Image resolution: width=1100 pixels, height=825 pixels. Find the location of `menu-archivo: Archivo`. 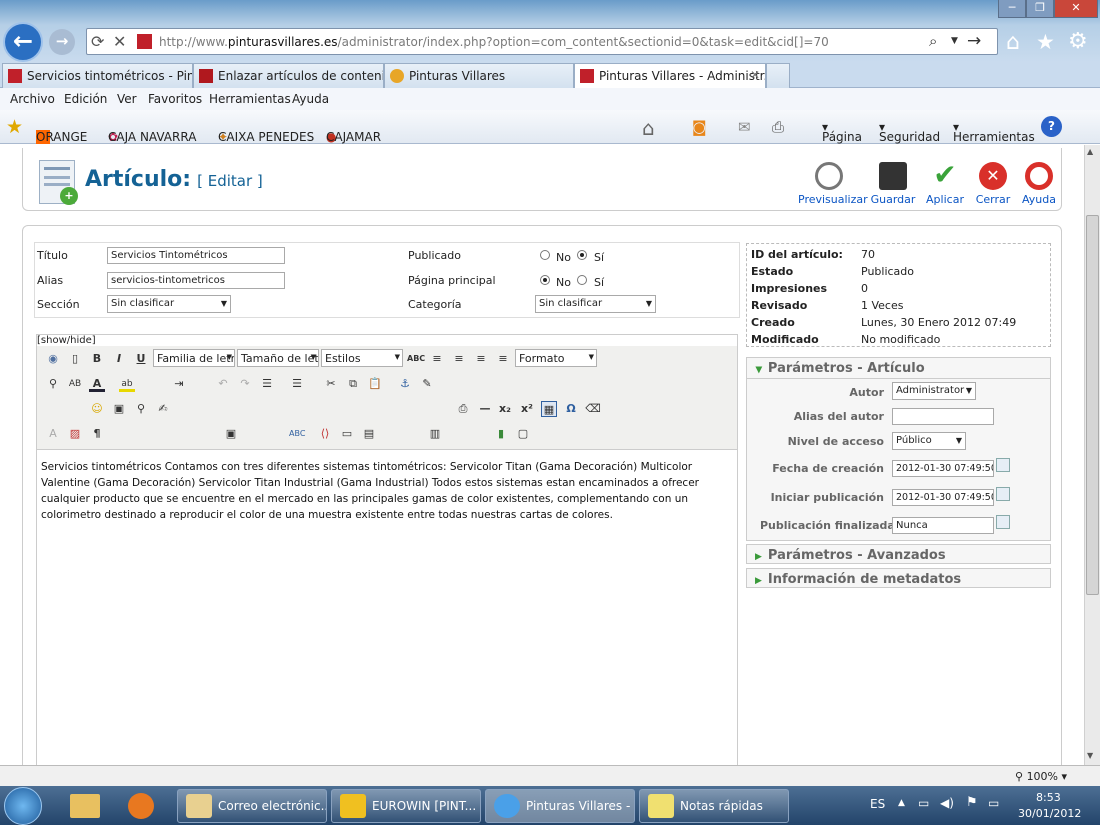

menu-archivo: Archivo is located at coordinates (32, 99).